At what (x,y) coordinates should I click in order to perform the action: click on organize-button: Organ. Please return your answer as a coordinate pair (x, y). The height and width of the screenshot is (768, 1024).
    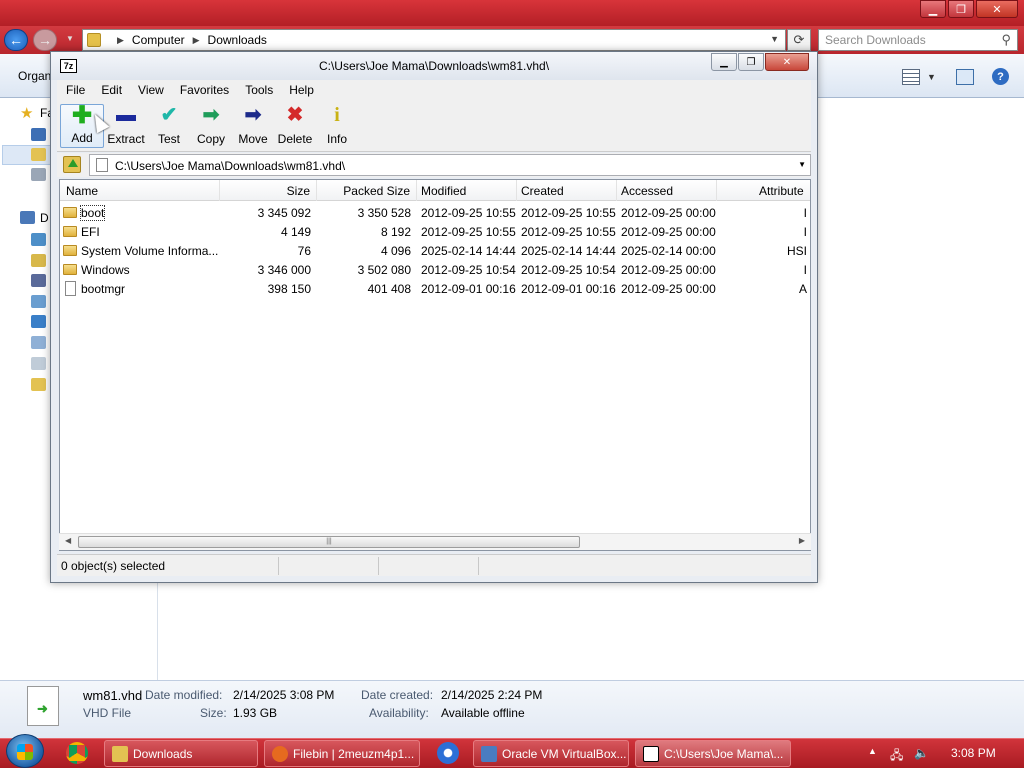
    Looking at the image, I should click on (34, 76).